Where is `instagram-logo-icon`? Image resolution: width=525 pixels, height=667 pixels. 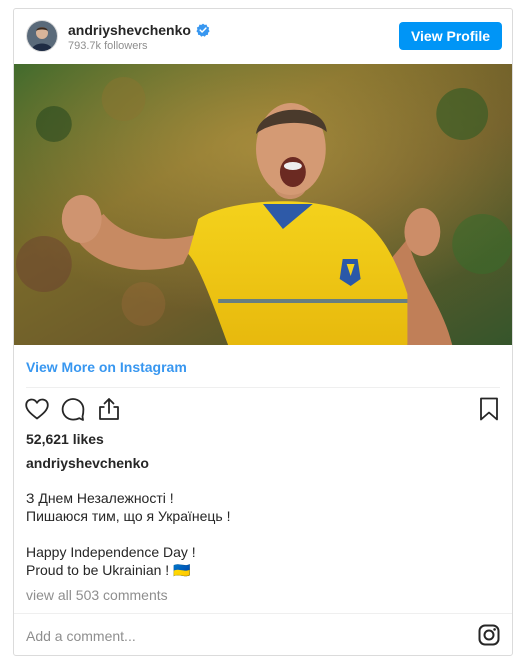
instagram-logo-icon is located at coordinates (489, 635).